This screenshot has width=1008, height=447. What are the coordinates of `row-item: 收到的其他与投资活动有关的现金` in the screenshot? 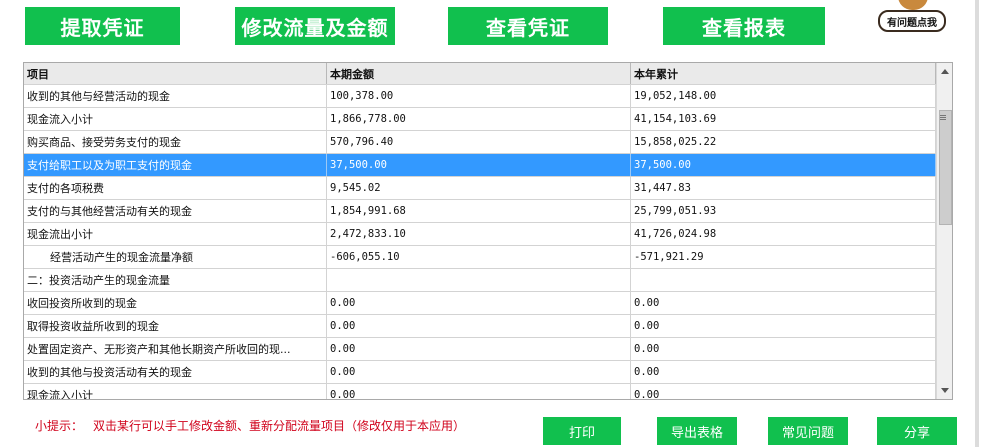 It's located at (175, 372).